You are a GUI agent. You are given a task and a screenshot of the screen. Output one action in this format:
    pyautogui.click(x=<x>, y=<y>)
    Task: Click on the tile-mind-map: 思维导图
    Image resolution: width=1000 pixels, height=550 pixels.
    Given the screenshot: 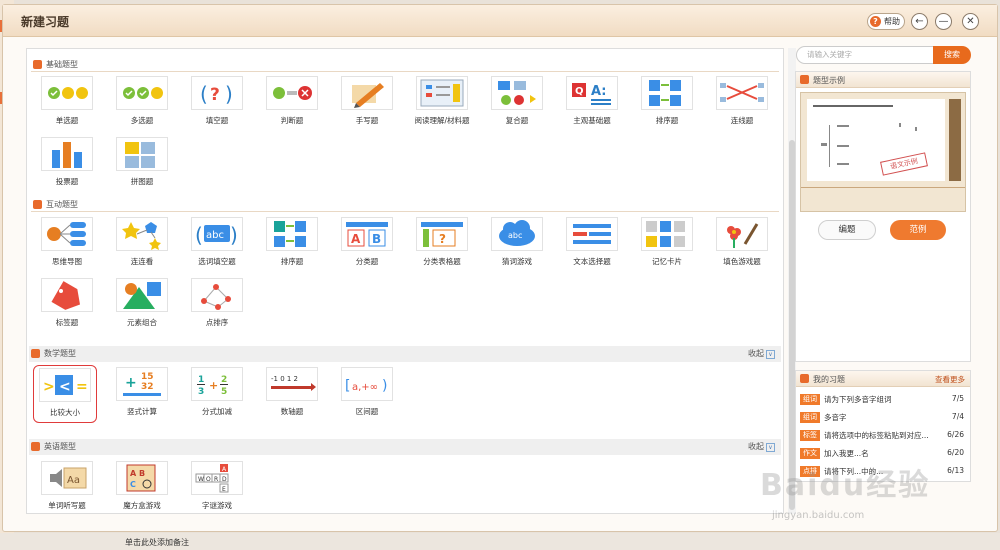 What is the action you would take?
    pyautogui.click(x=67, y=245)
    